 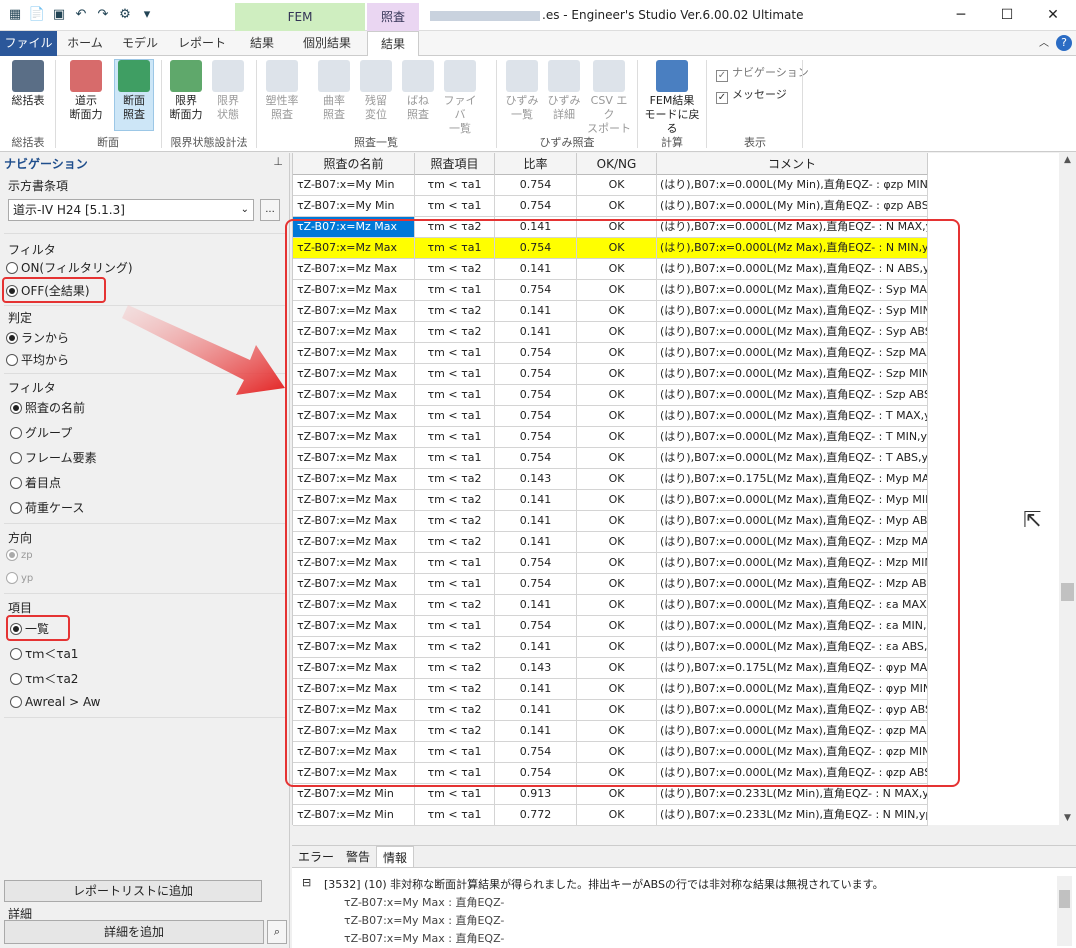 I want to click on collapse-ribbon-icon: ︿, so click(x=1044, y=43).